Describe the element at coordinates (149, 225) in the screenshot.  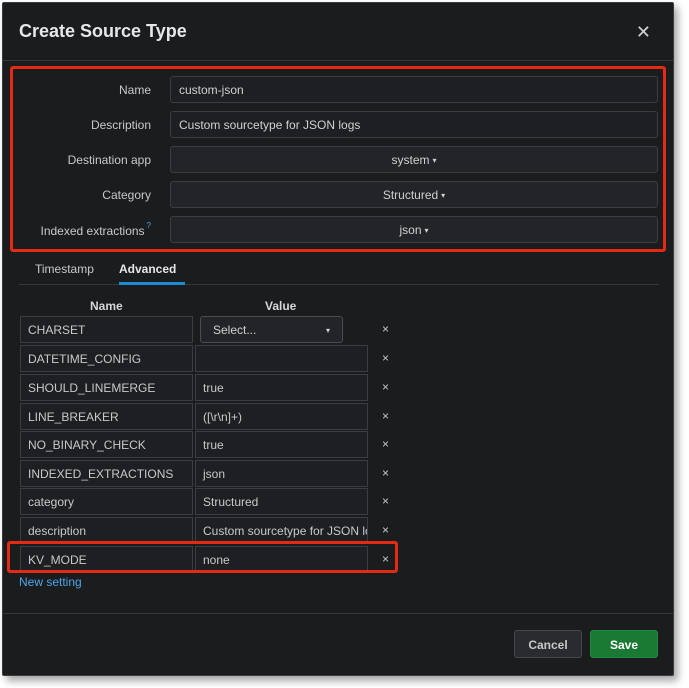
I see `help-icon: ?` at that location.